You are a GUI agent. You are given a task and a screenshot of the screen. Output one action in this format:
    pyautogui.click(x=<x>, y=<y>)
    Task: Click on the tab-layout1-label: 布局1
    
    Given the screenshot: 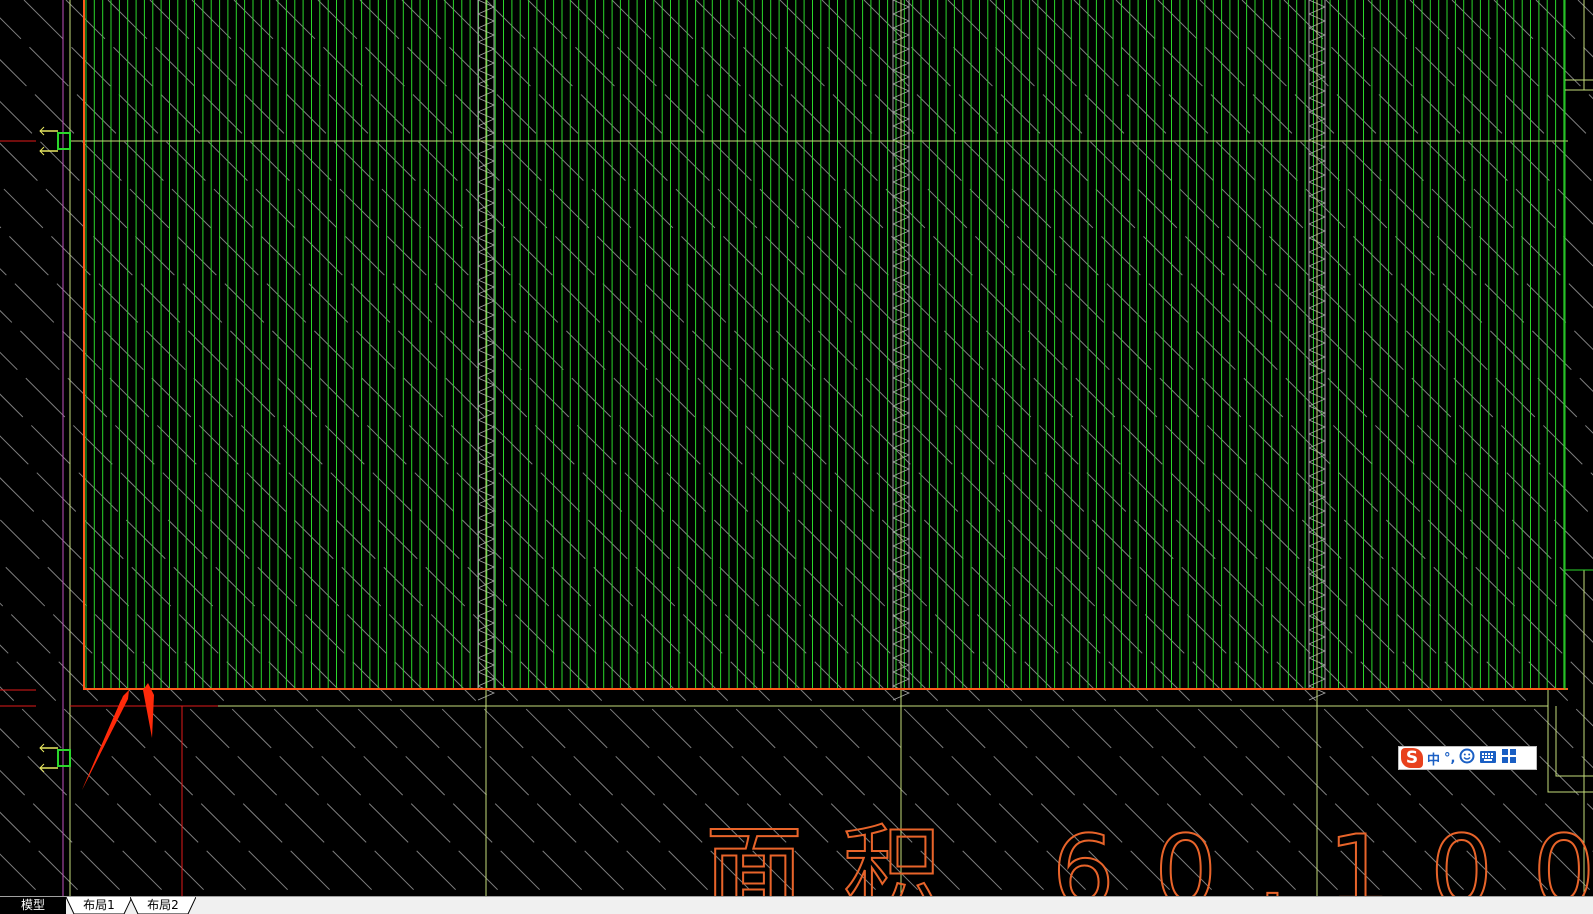 What is the action you would take?
    pyautogui.click(x=99, y=905)
    